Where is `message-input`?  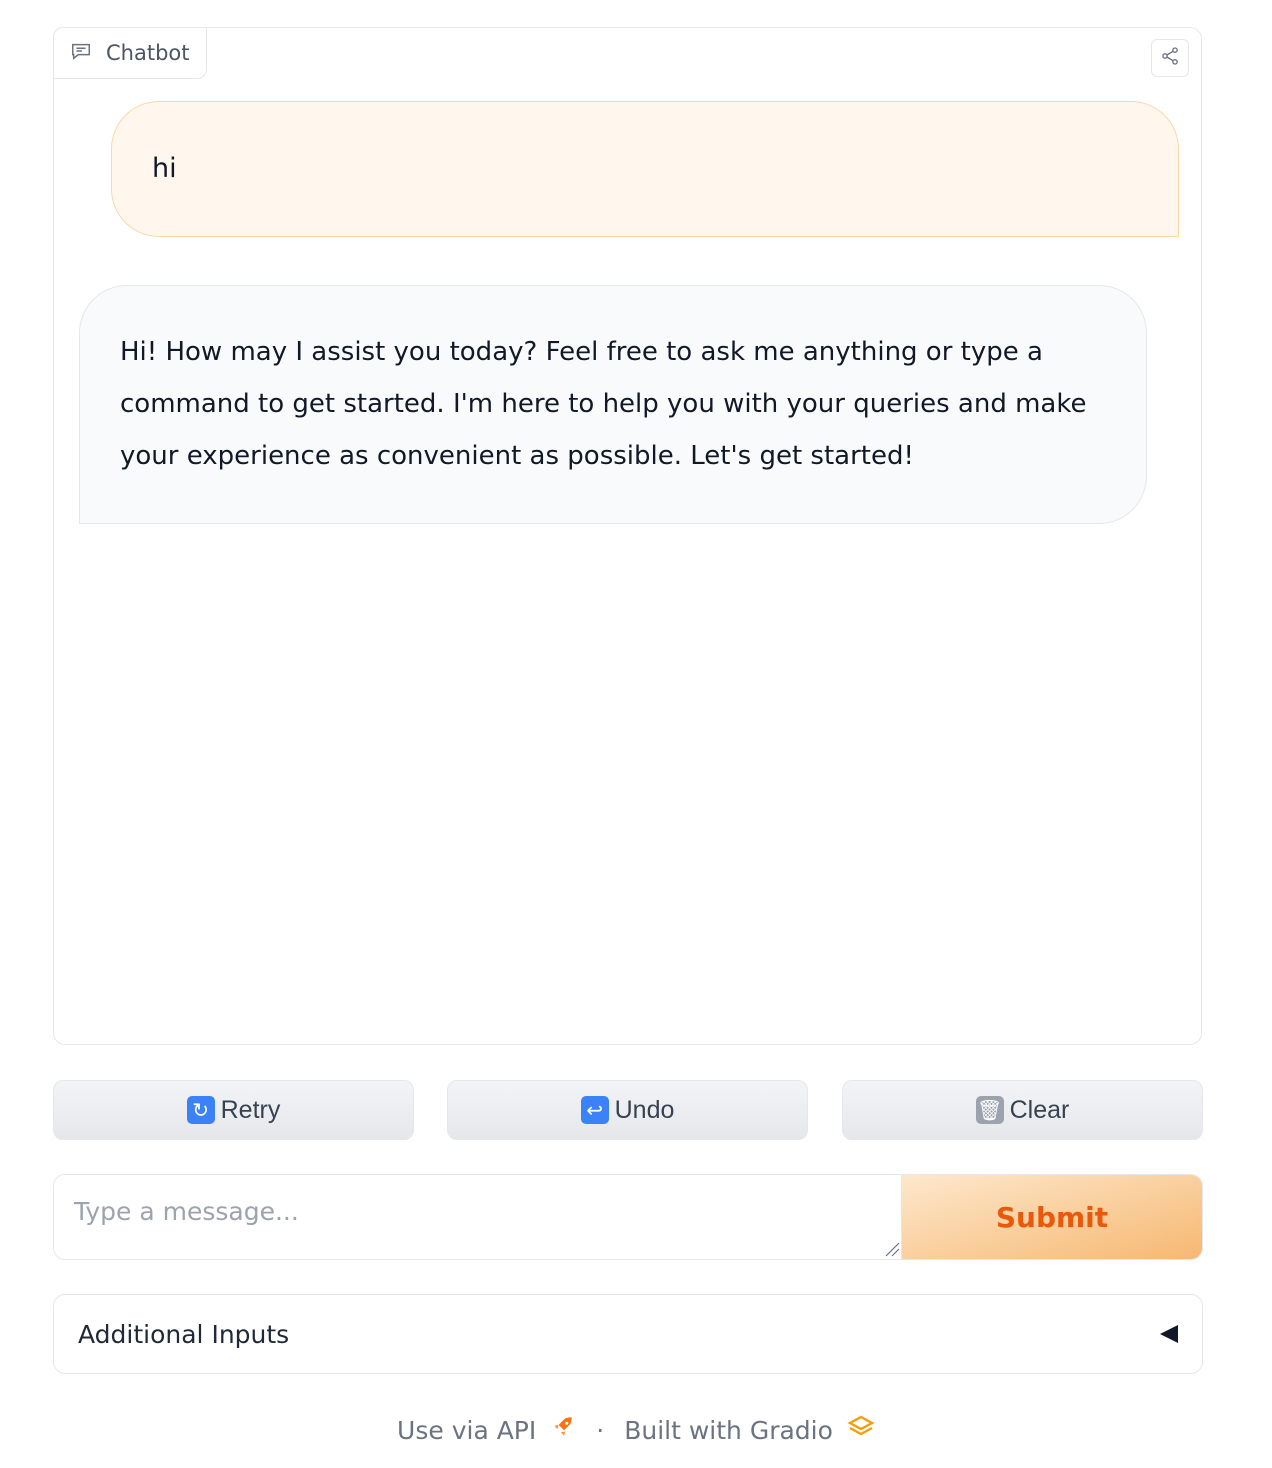 message-input is located at coordinates (478, 1217).